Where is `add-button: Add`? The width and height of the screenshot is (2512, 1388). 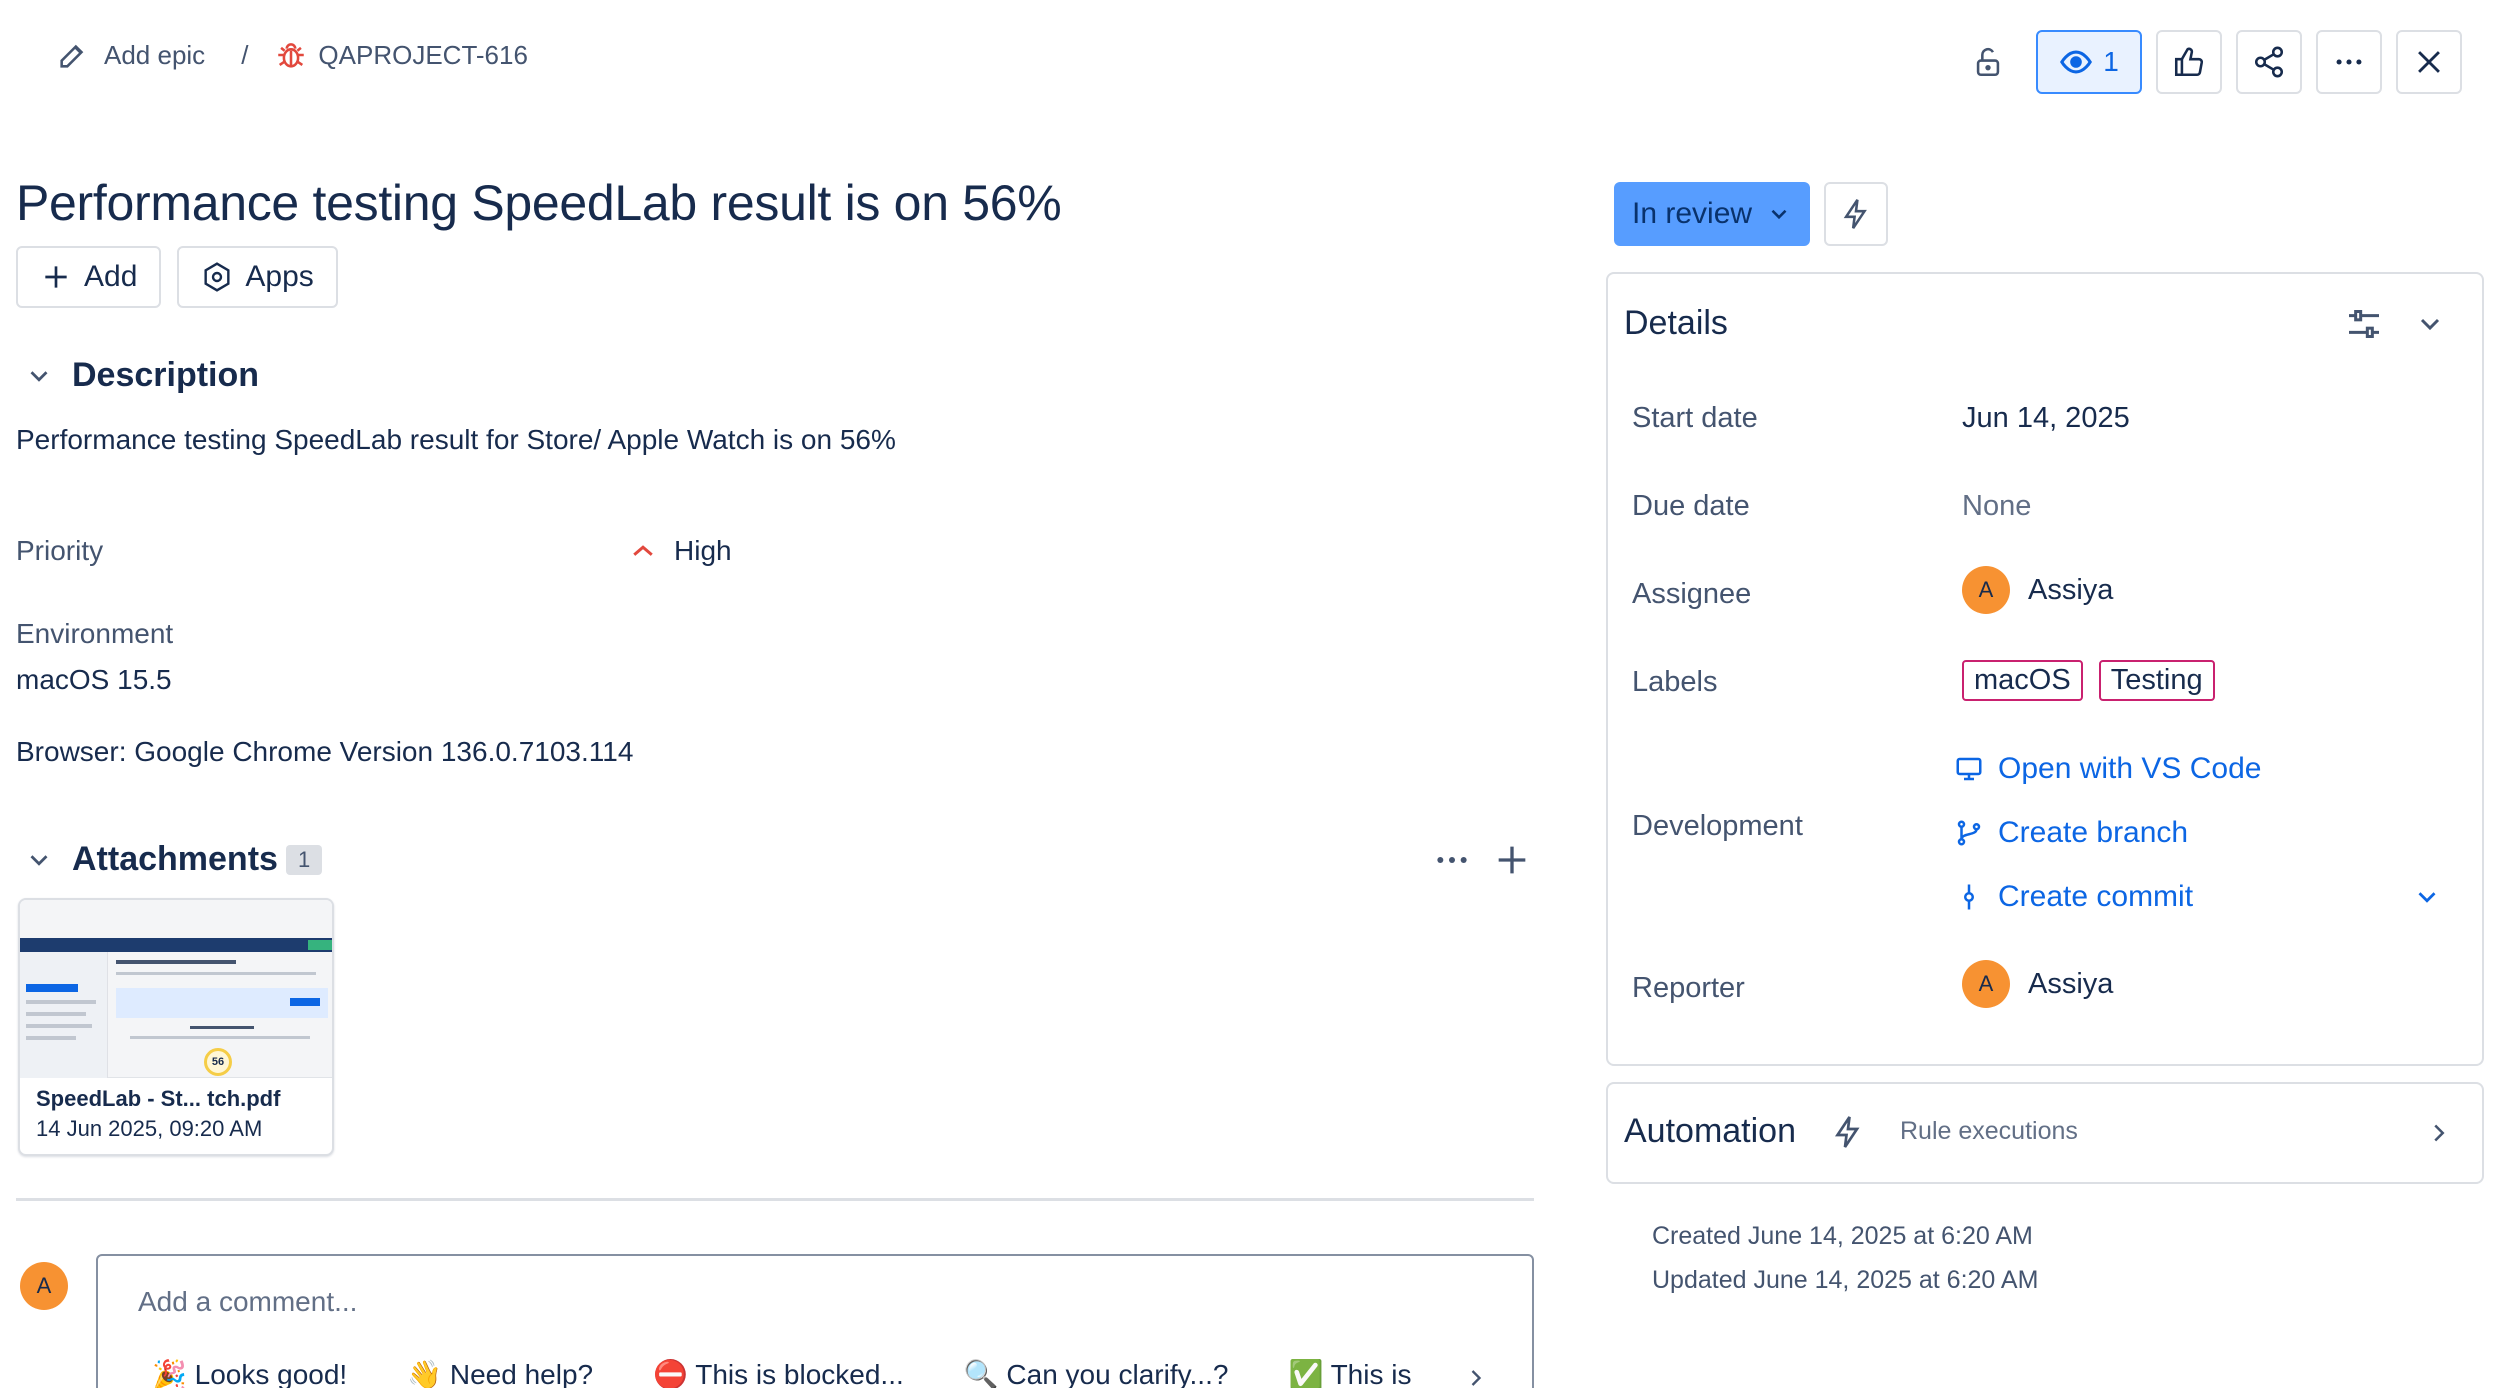
add-button: Add is located at coordinates (89, 277).